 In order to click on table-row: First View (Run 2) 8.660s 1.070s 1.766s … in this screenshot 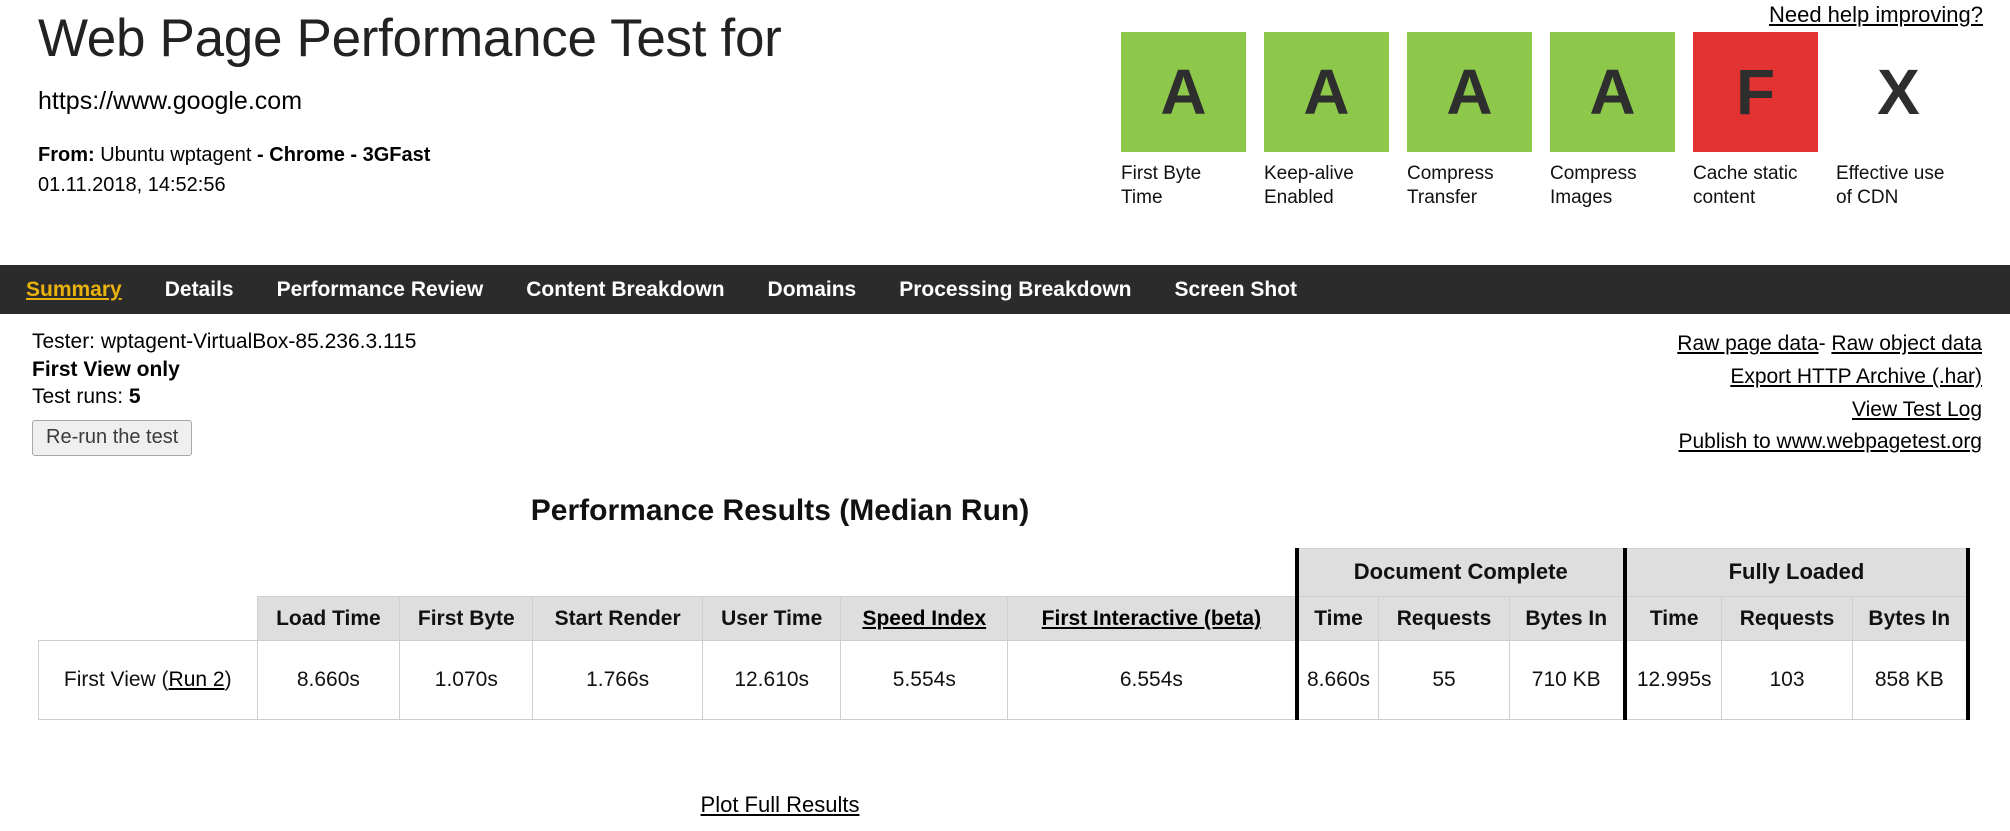, I will do `click(1004, 680)`.